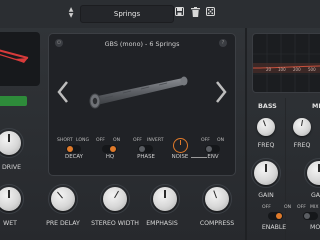 The height and width of the screenshot is (240, 320). I want to click on right-panel-divider, so click(246, 134).